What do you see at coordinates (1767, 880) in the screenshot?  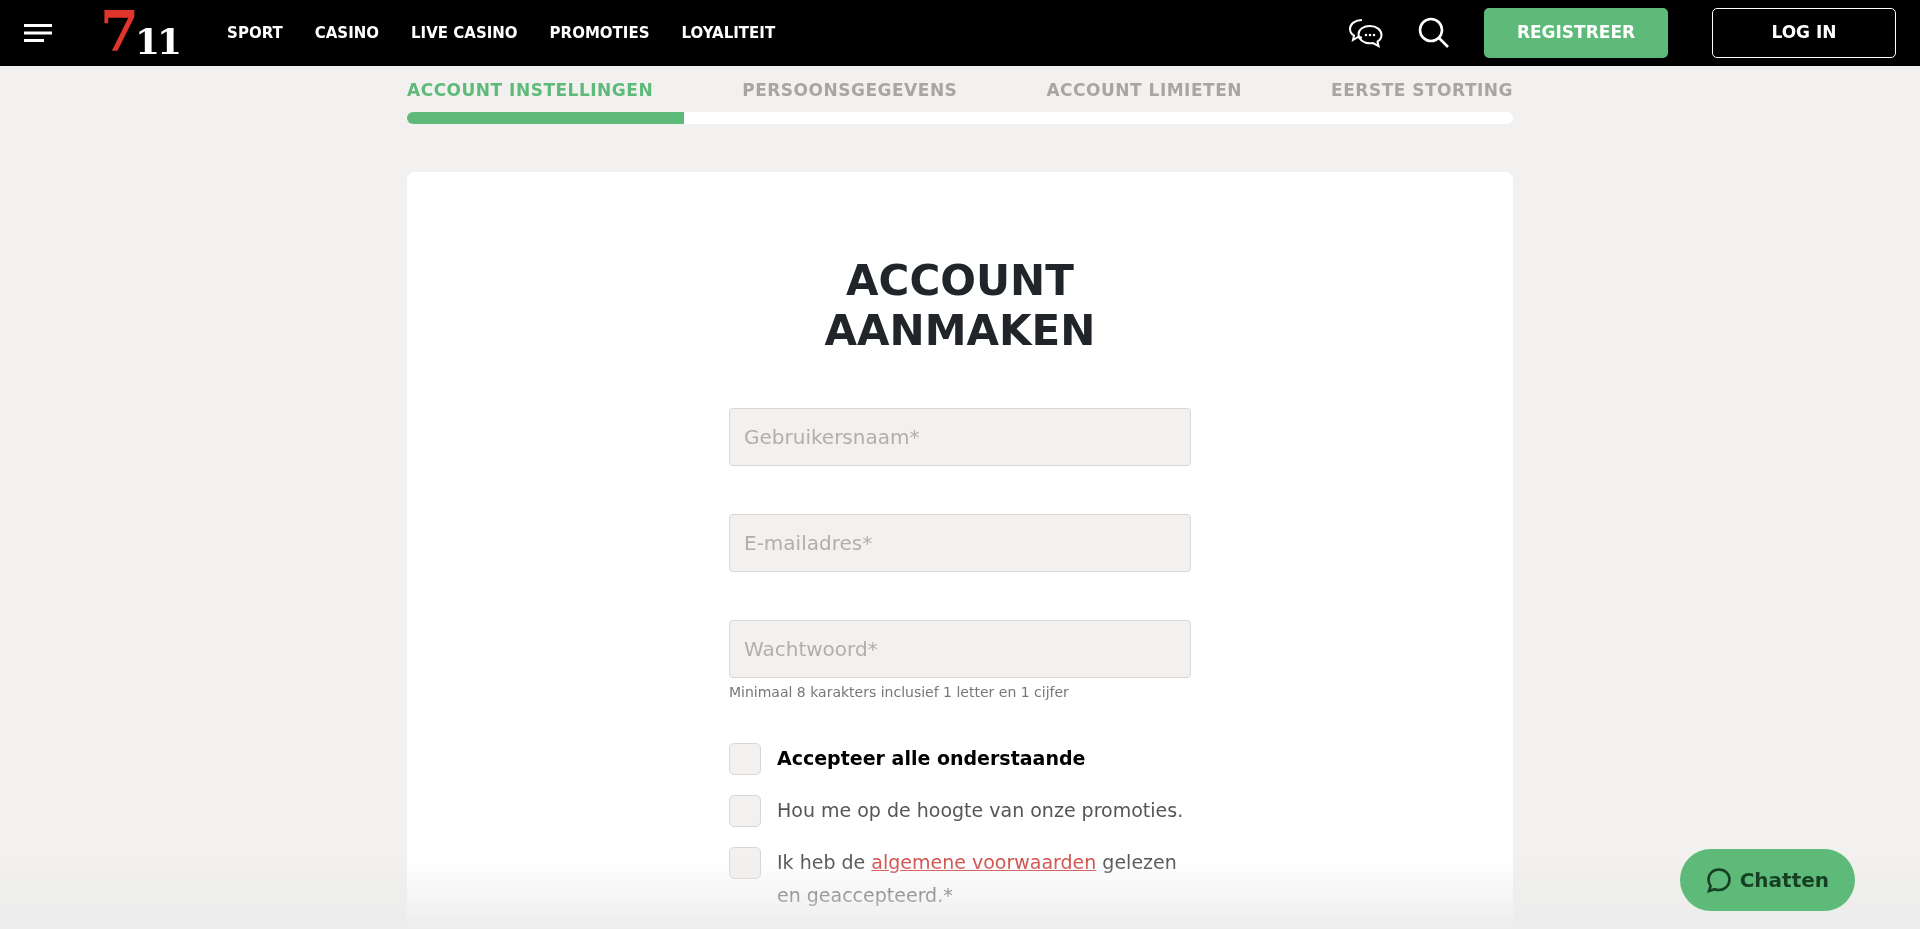 I see `chat-button: Chatten` at bounding box center [1767, 880].